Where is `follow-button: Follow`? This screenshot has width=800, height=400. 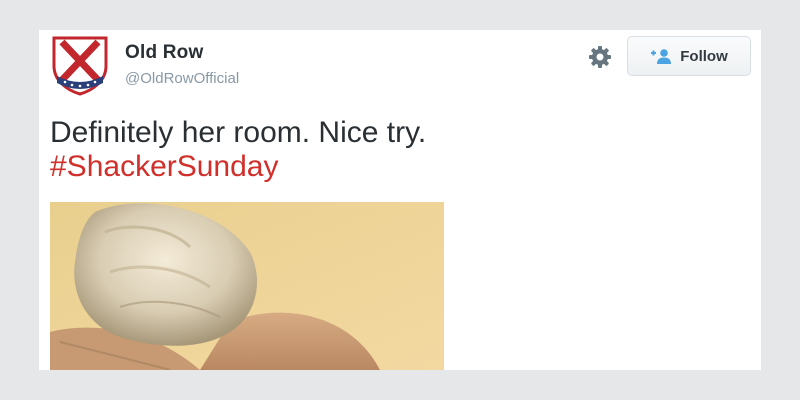 follow-button: Follow is located at coordinates (689, 56).